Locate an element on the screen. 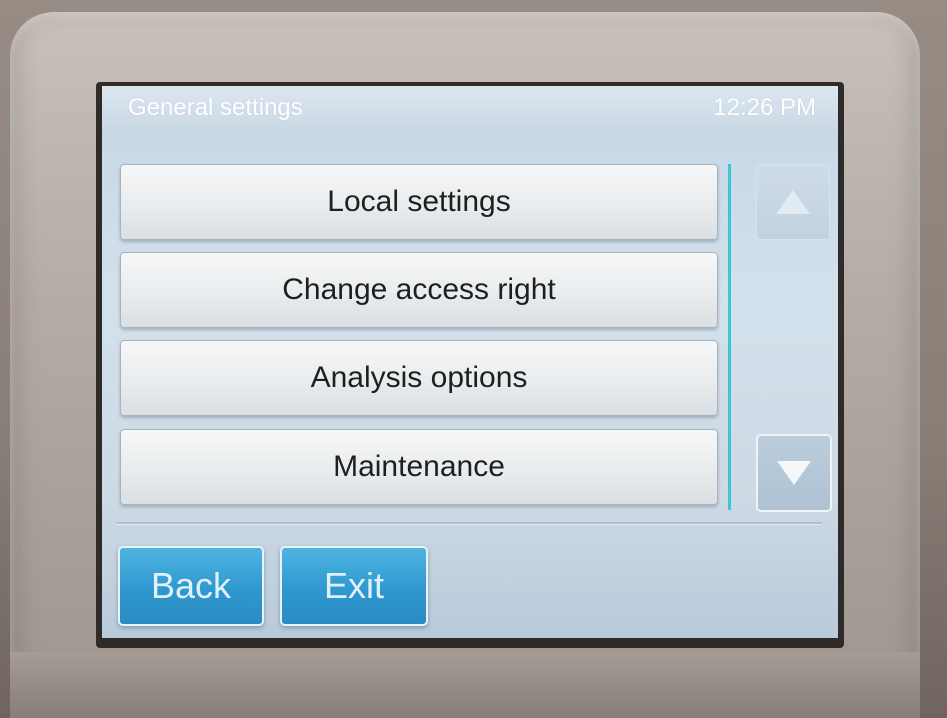  maintenance-button: Maintenance is located at coordinates (419, 467).